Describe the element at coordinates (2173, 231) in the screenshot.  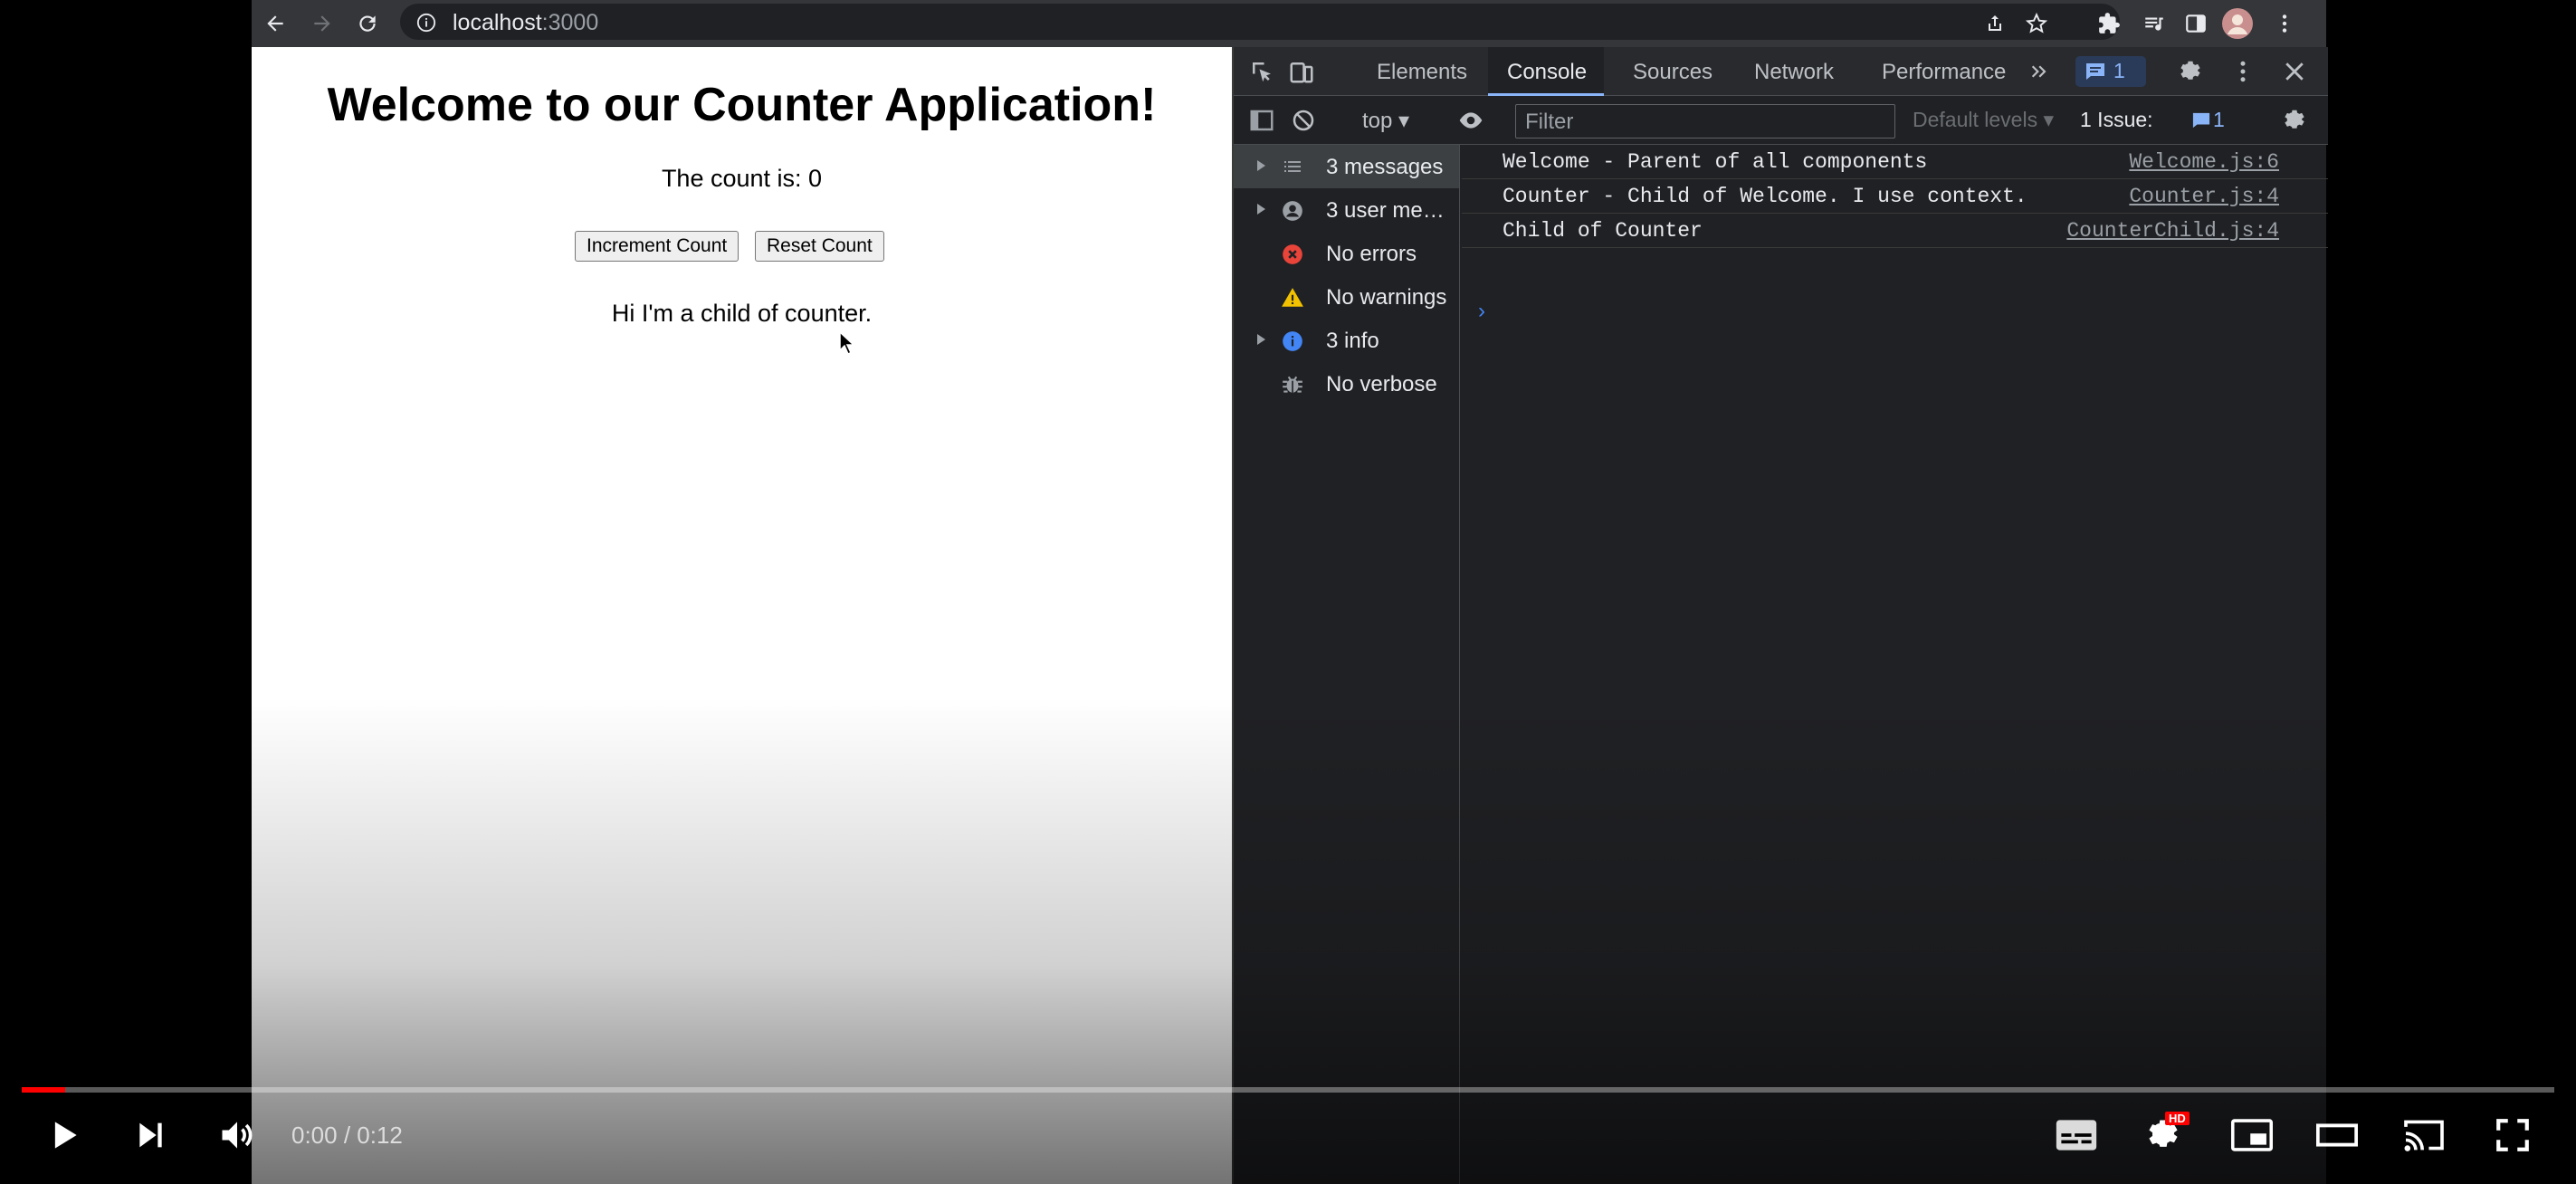
I see `log-source-link: CounterChild.js:4` at that location.